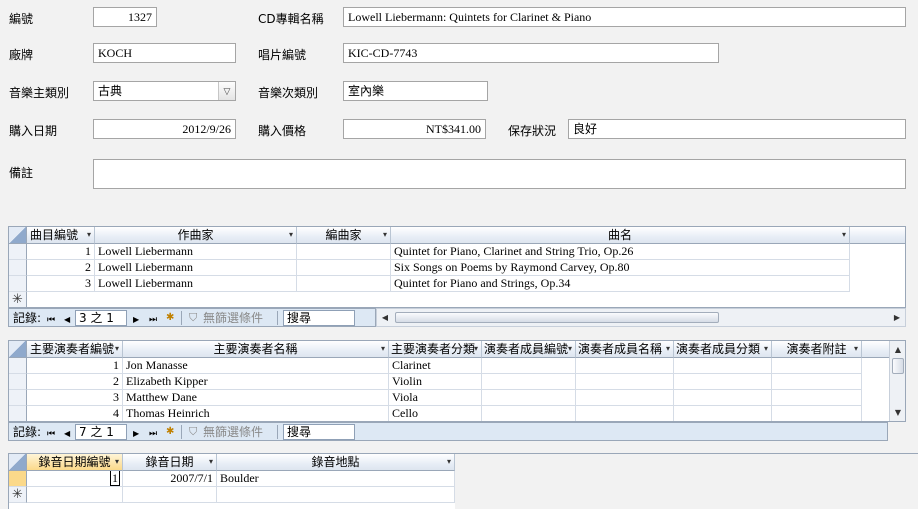 Image resolution: width=918 pixels, height=509 pixels. What do you see at coordinates (75, 413) in the screenshot?
I see `table-cell: 4` at bounding box center [75, 413].